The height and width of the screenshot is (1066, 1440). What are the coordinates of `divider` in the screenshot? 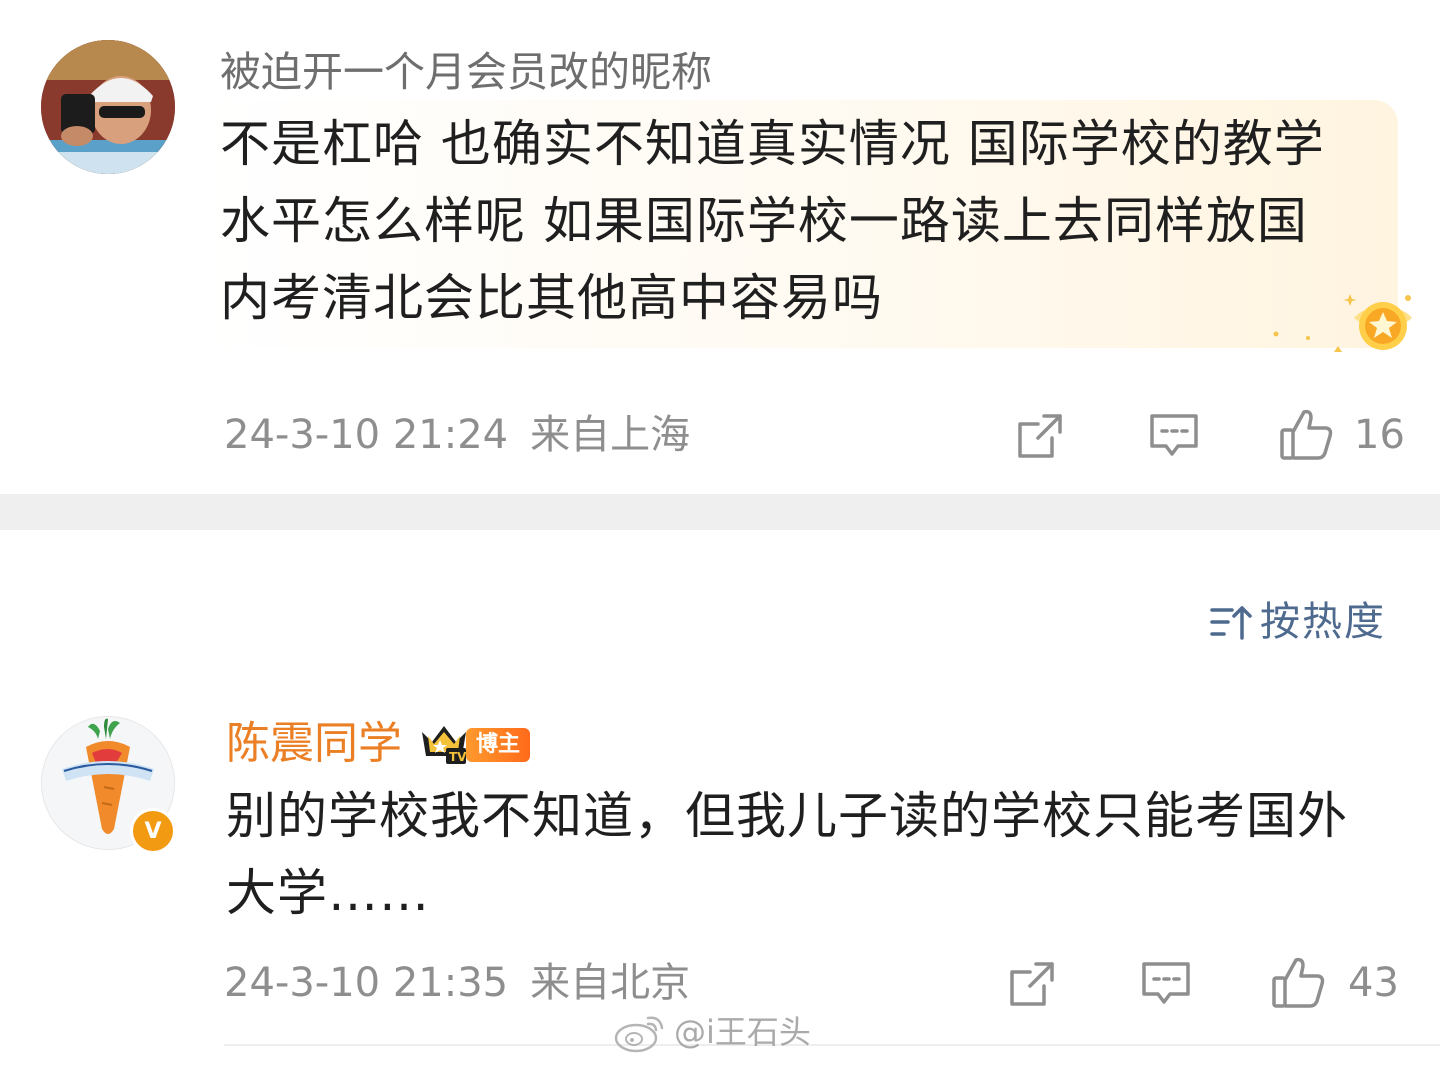 It's located at (832, 1045).